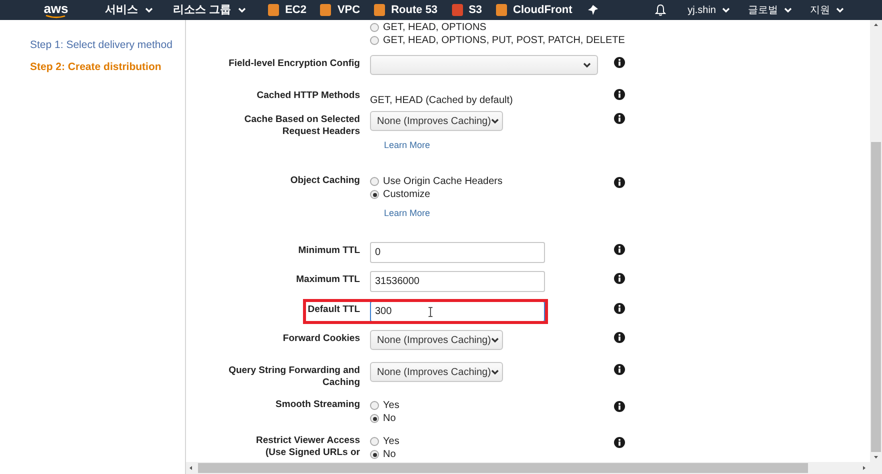  What do you see at coordinates (406, 195) in the screenshot?
I see `radio-label: Customize` at bounding box center [406, 195].